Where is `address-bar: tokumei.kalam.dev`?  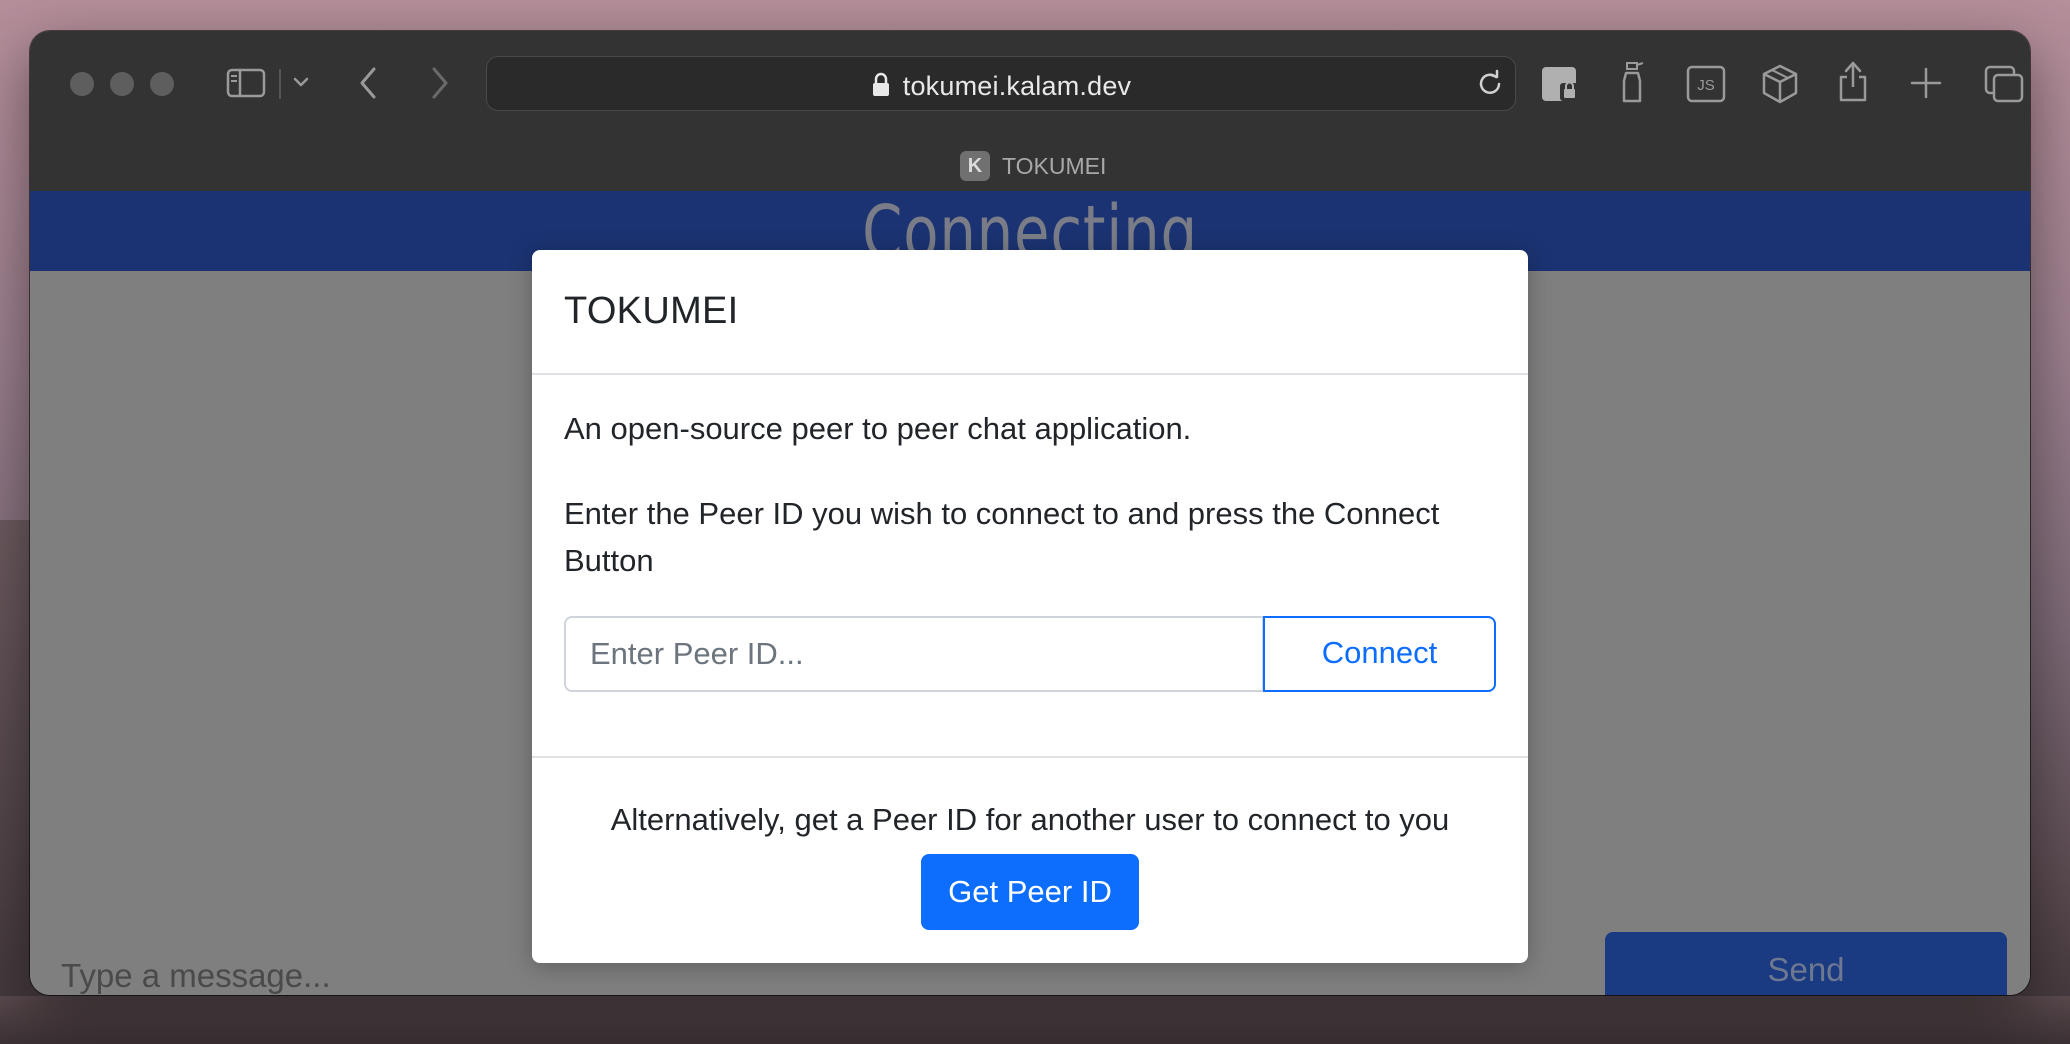
address-bar: tokumei.kalam.dev is located at coordinates (1001, 83).